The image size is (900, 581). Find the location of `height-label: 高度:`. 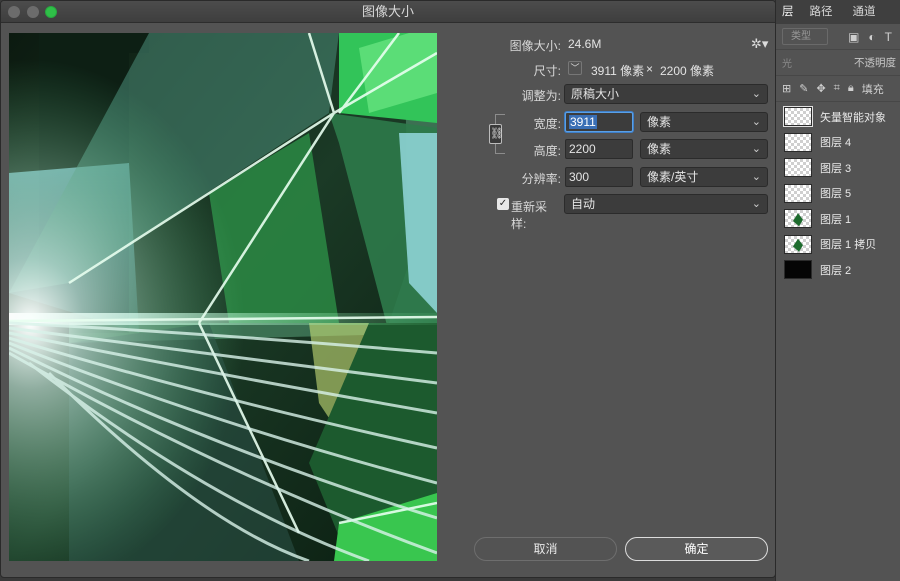

height-label: 高度: is located at coordinates (547, 151).